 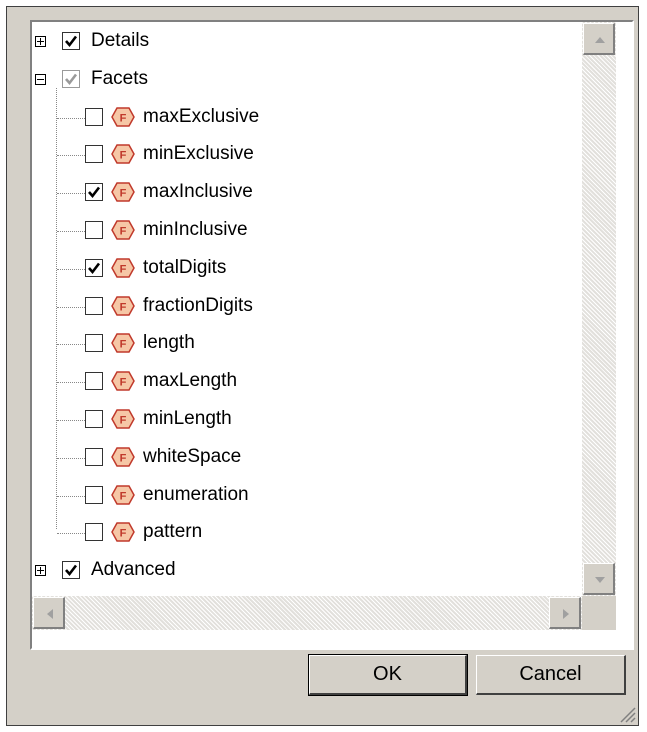 What do you see at coordinates (302, 419) in the screenshot?
I see `facet-item-minLength: FminLength` at bounding box center [302, 419].